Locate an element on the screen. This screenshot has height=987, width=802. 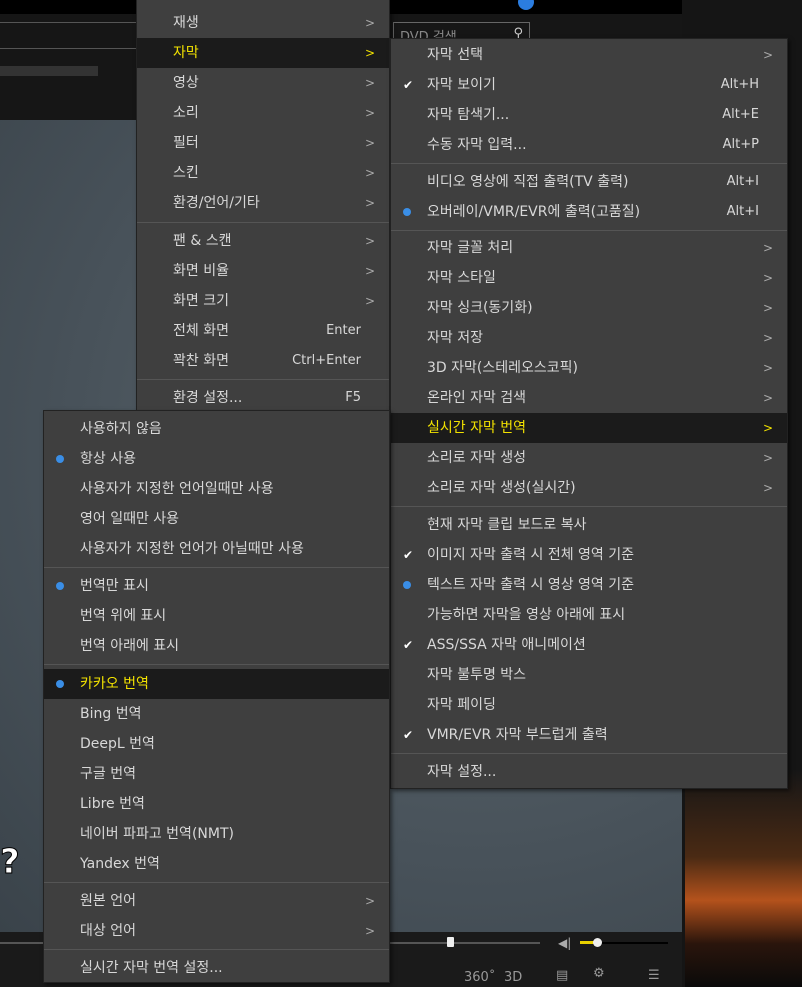
menu-item: 현재 자막 클립 보드로 복사 is located at coordinates (589, 525).